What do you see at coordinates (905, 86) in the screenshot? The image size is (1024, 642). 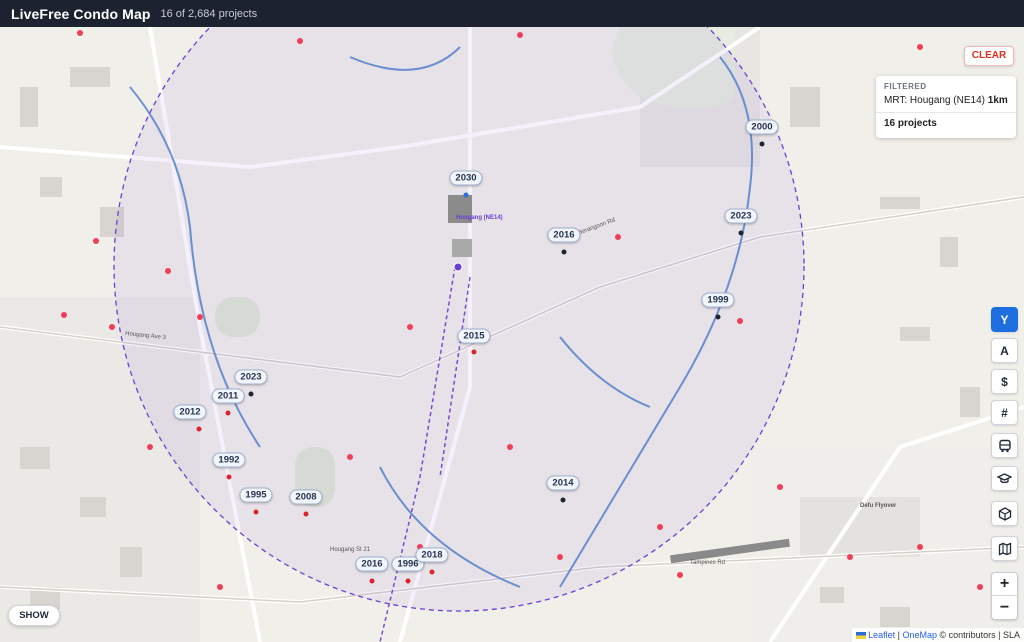 I see `filter-heading: FILTERED` at bounding box center [905, 86].